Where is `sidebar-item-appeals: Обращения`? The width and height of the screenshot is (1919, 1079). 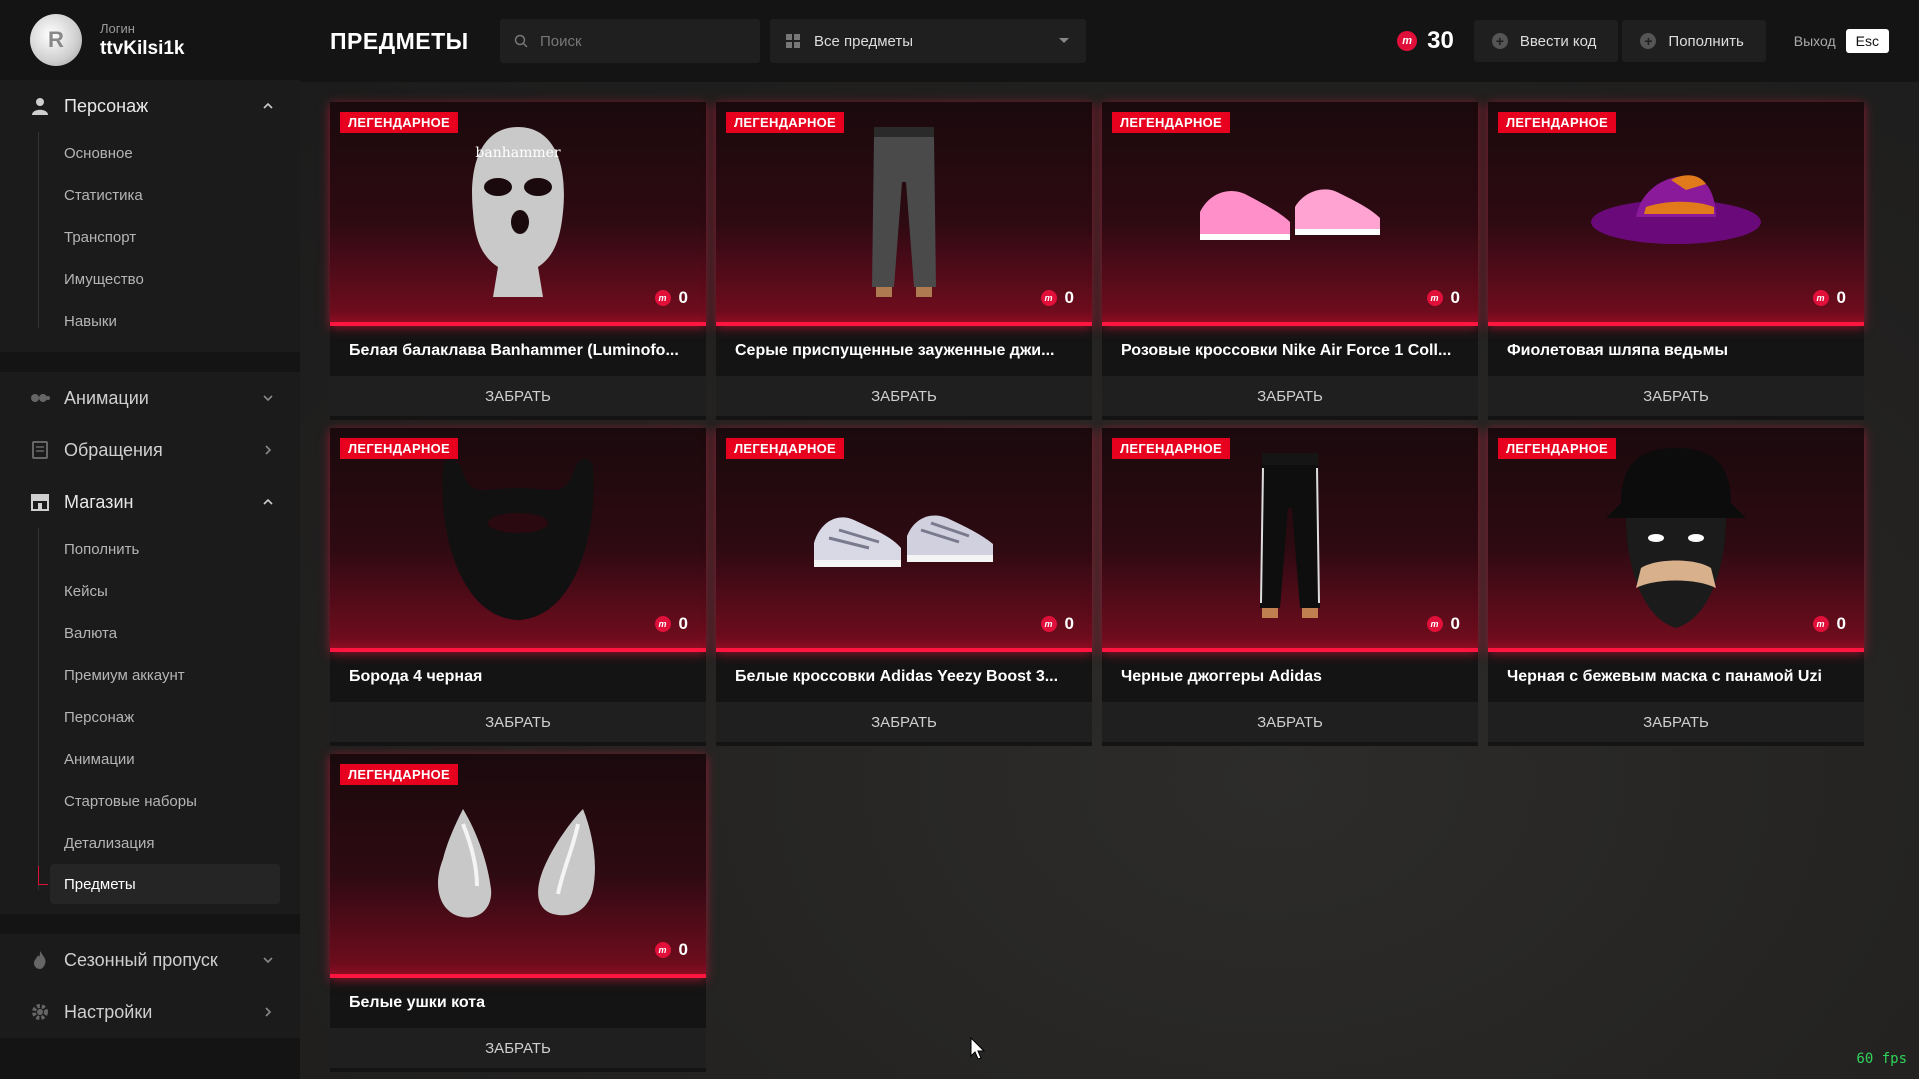 sidebar-item-appeals: Обращения is located at coordinates (150, 450).